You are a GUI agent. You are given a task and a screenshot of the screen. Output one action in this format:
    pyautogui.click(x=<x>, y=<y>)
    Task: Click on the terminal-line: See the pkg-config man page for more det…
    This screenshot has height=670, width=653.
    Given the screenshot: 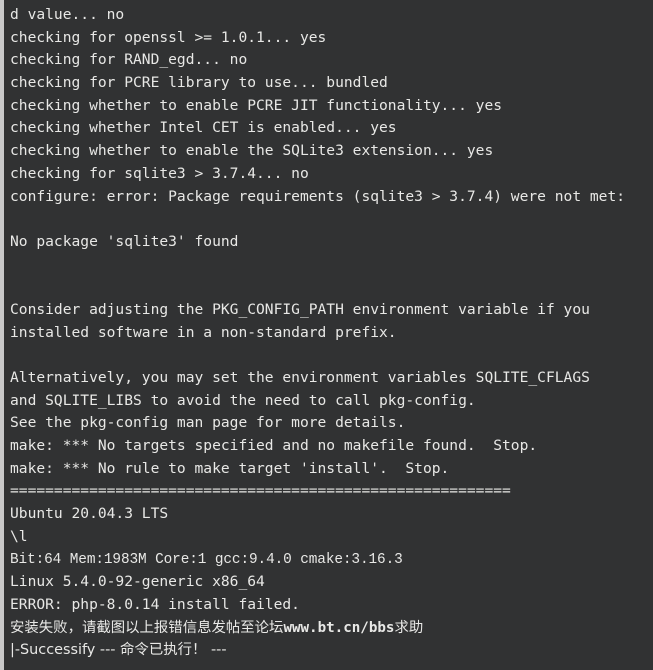 What is the action you would take?
    pyautogui.click(x=208, y=423)
    